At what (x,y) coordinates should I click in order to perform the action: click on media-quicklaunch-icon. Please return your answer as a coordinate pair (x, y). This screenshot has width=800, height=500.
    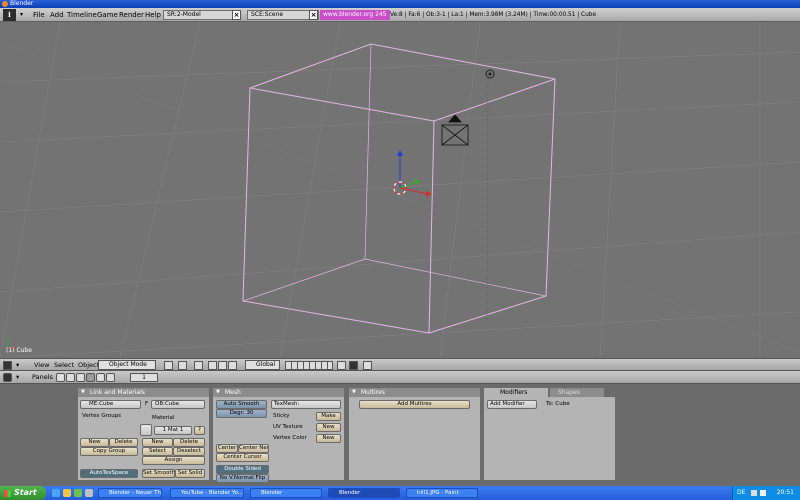
    Looking at the image, I should click on (78, 493).